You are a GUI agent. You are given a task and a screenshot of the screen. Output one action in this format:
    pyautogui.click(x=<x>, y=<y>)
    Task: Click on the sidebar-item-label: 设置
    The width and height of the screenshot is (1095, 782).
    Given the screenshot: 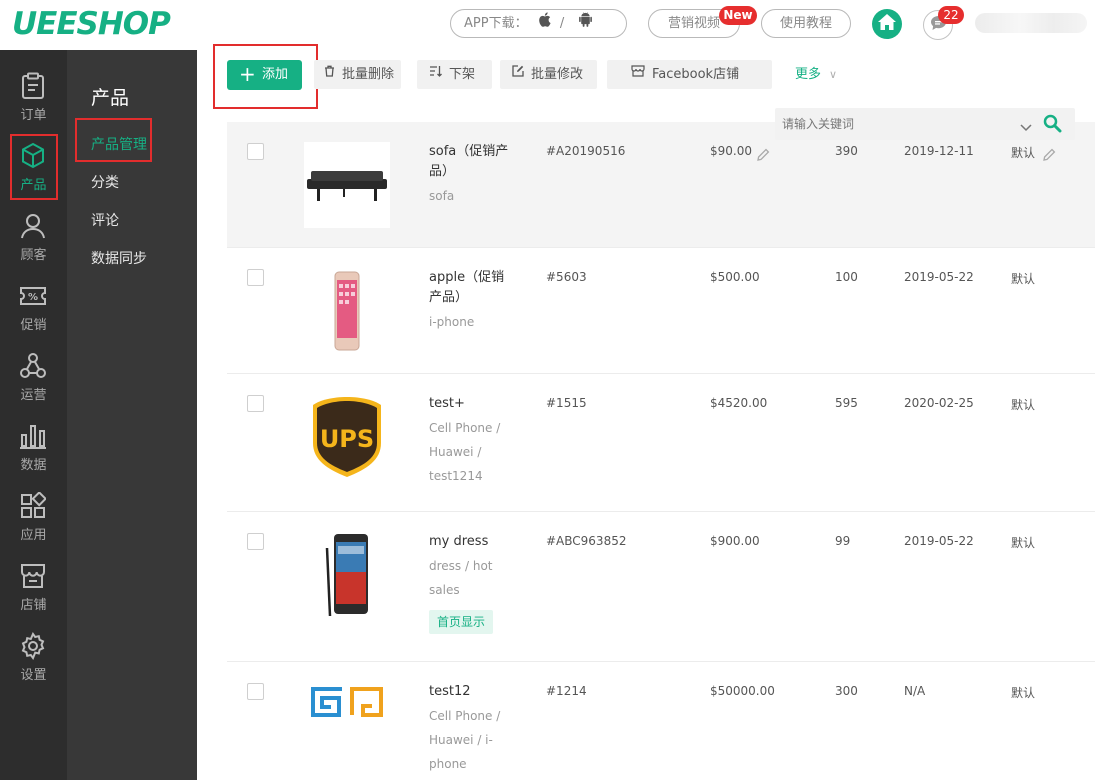 What is the action you would take?
    pyautogui.click(x=33, y=675)
    